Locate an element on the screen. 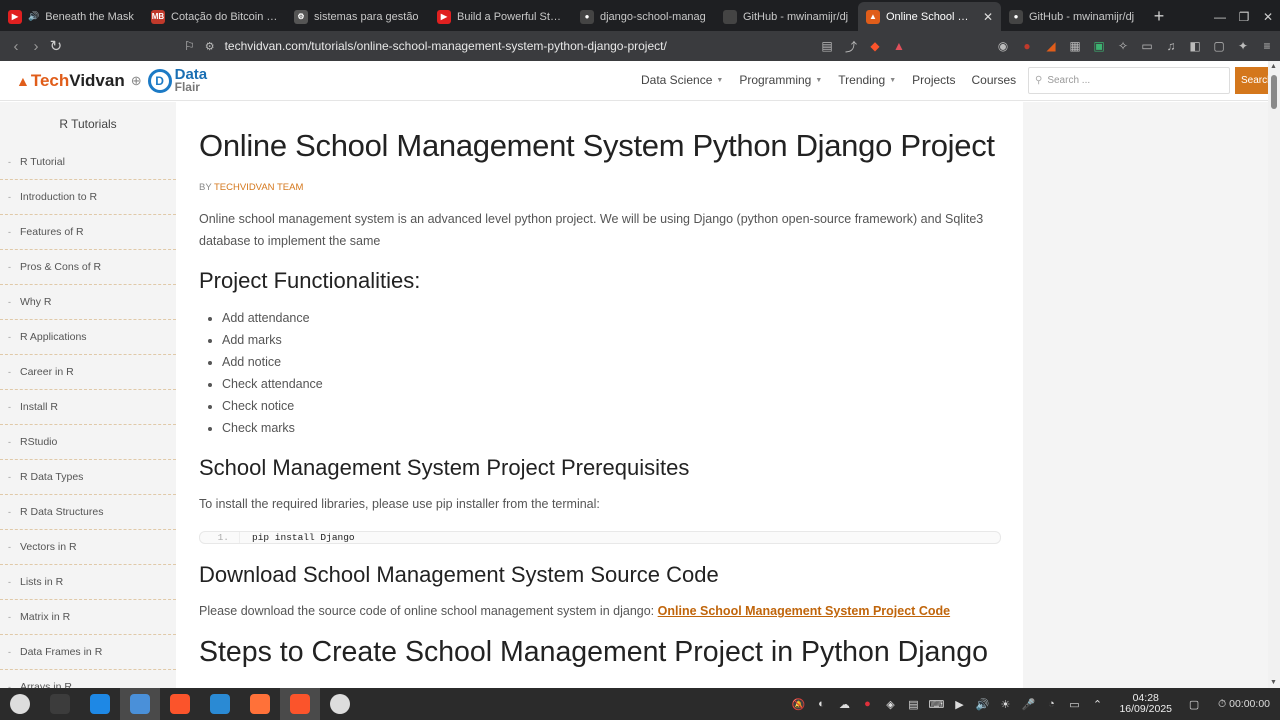  sidebar-item: - Vectors in R is located at coordinates (88, 547).